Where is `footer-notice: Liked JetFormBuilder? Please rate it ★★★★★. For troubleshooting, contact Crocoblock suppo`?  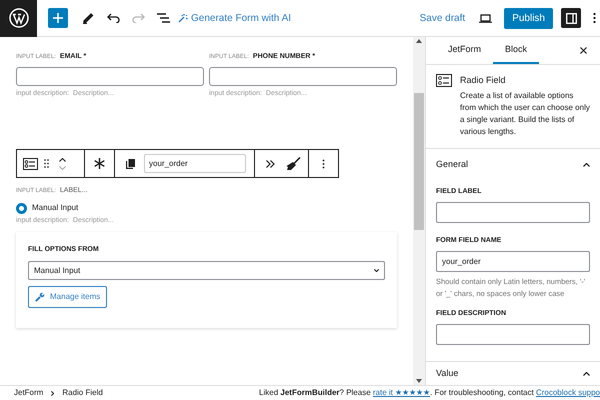 footer-notice: Liked JetFormBuilder? Please rate it ★★★★★. For troubleshooting, contact Crocoblock suppo is located at coordinates (429, 393).